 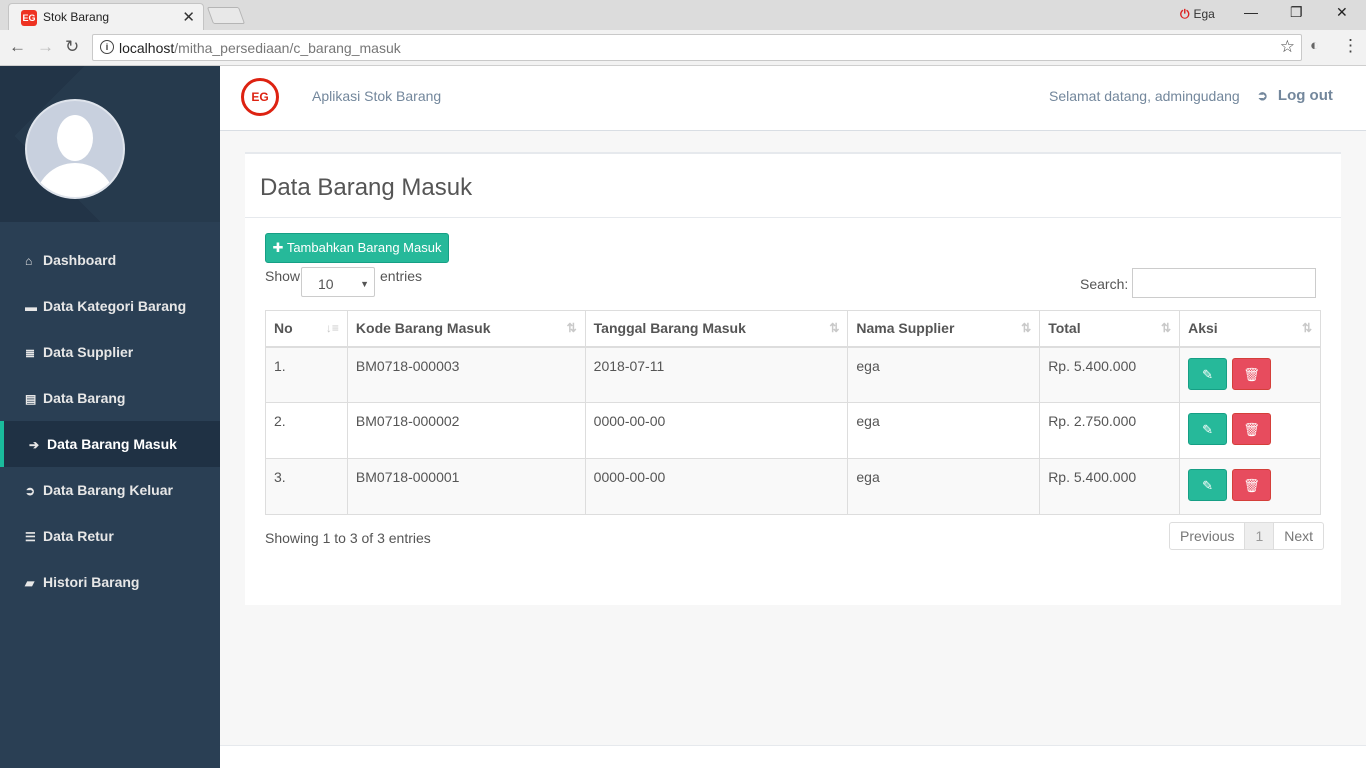 I want to click on cell-tanggal: 0000-00-00, so click(x=716, y=486).